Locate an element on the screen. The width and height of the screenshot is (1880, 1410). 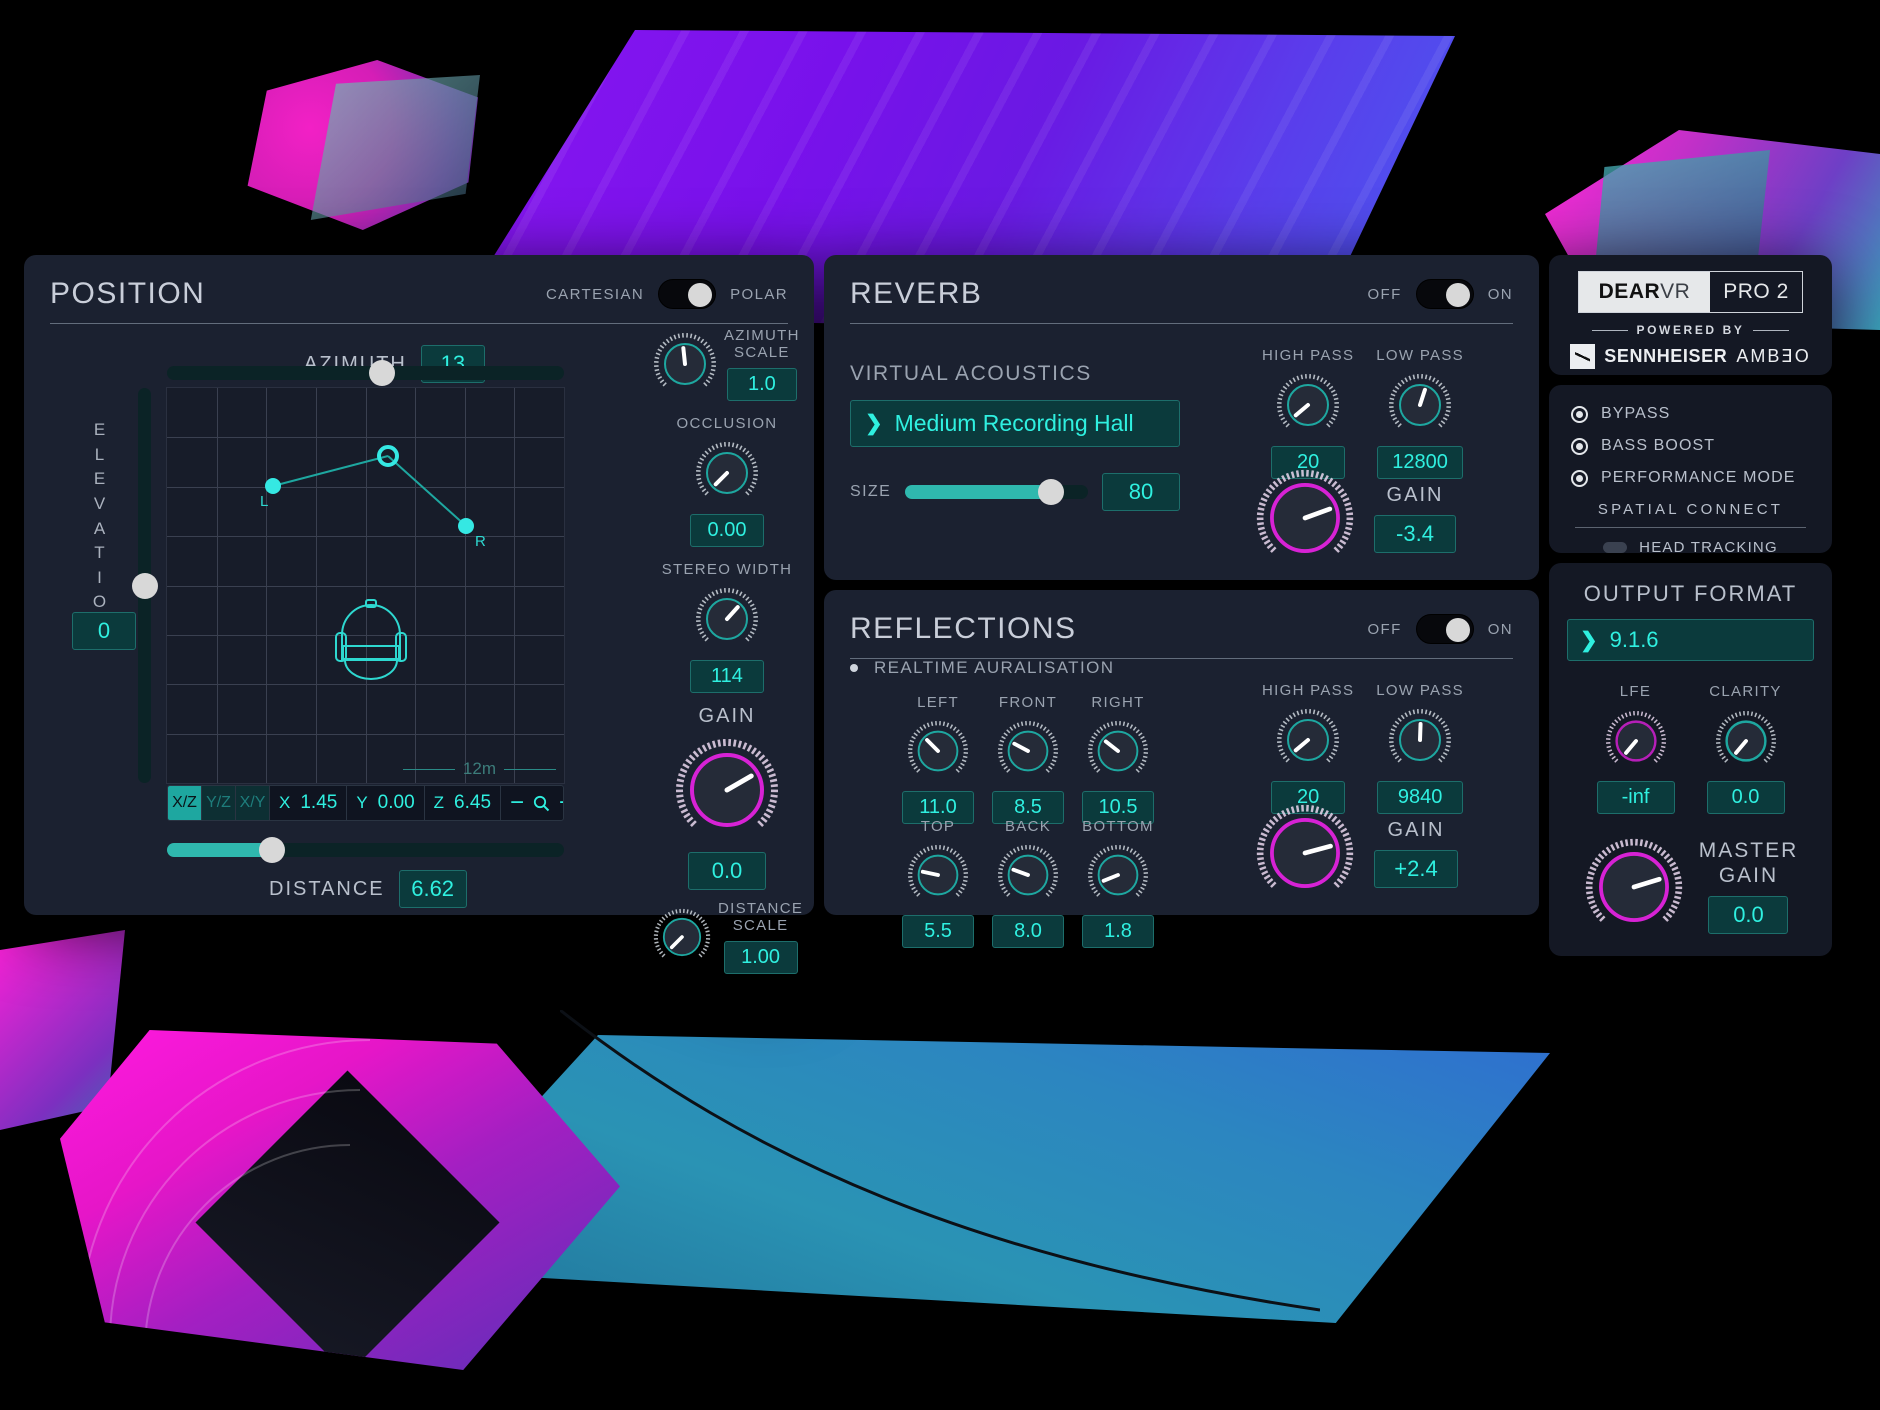
zoom-controls: − + is located at coordinates (532, 803).